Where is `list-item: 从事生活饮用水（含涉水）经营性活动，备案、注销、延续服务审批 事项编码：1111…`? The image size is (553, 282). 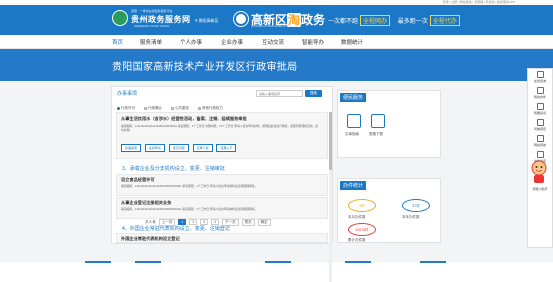 list-item: 从事生活饮用水（含涉水）经营性活动，备案、注销、延续服务审批 事项编码：1111… is located at coordinates (222, 135).